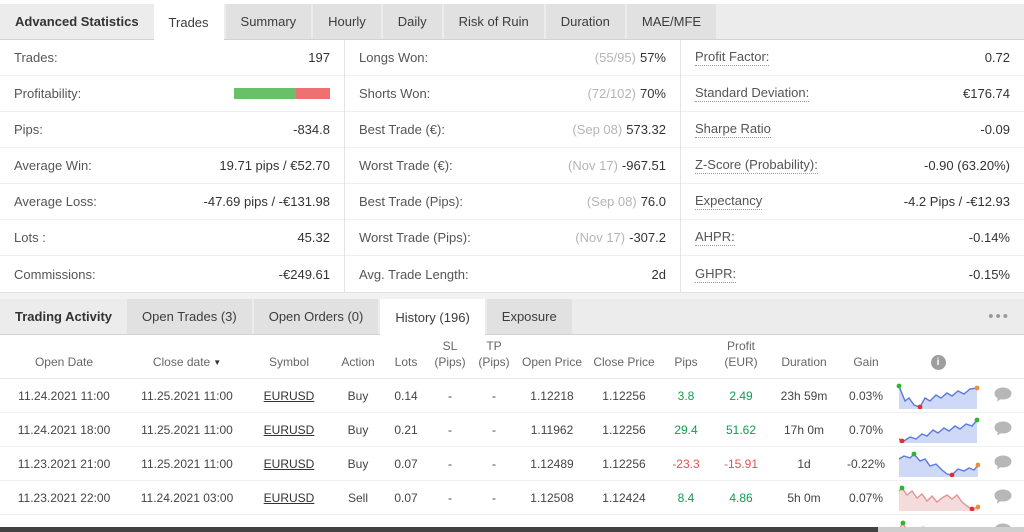 The image size is (1024, 532). I want to click on stat-label: Sharpe Ratio, so click(733, 129).